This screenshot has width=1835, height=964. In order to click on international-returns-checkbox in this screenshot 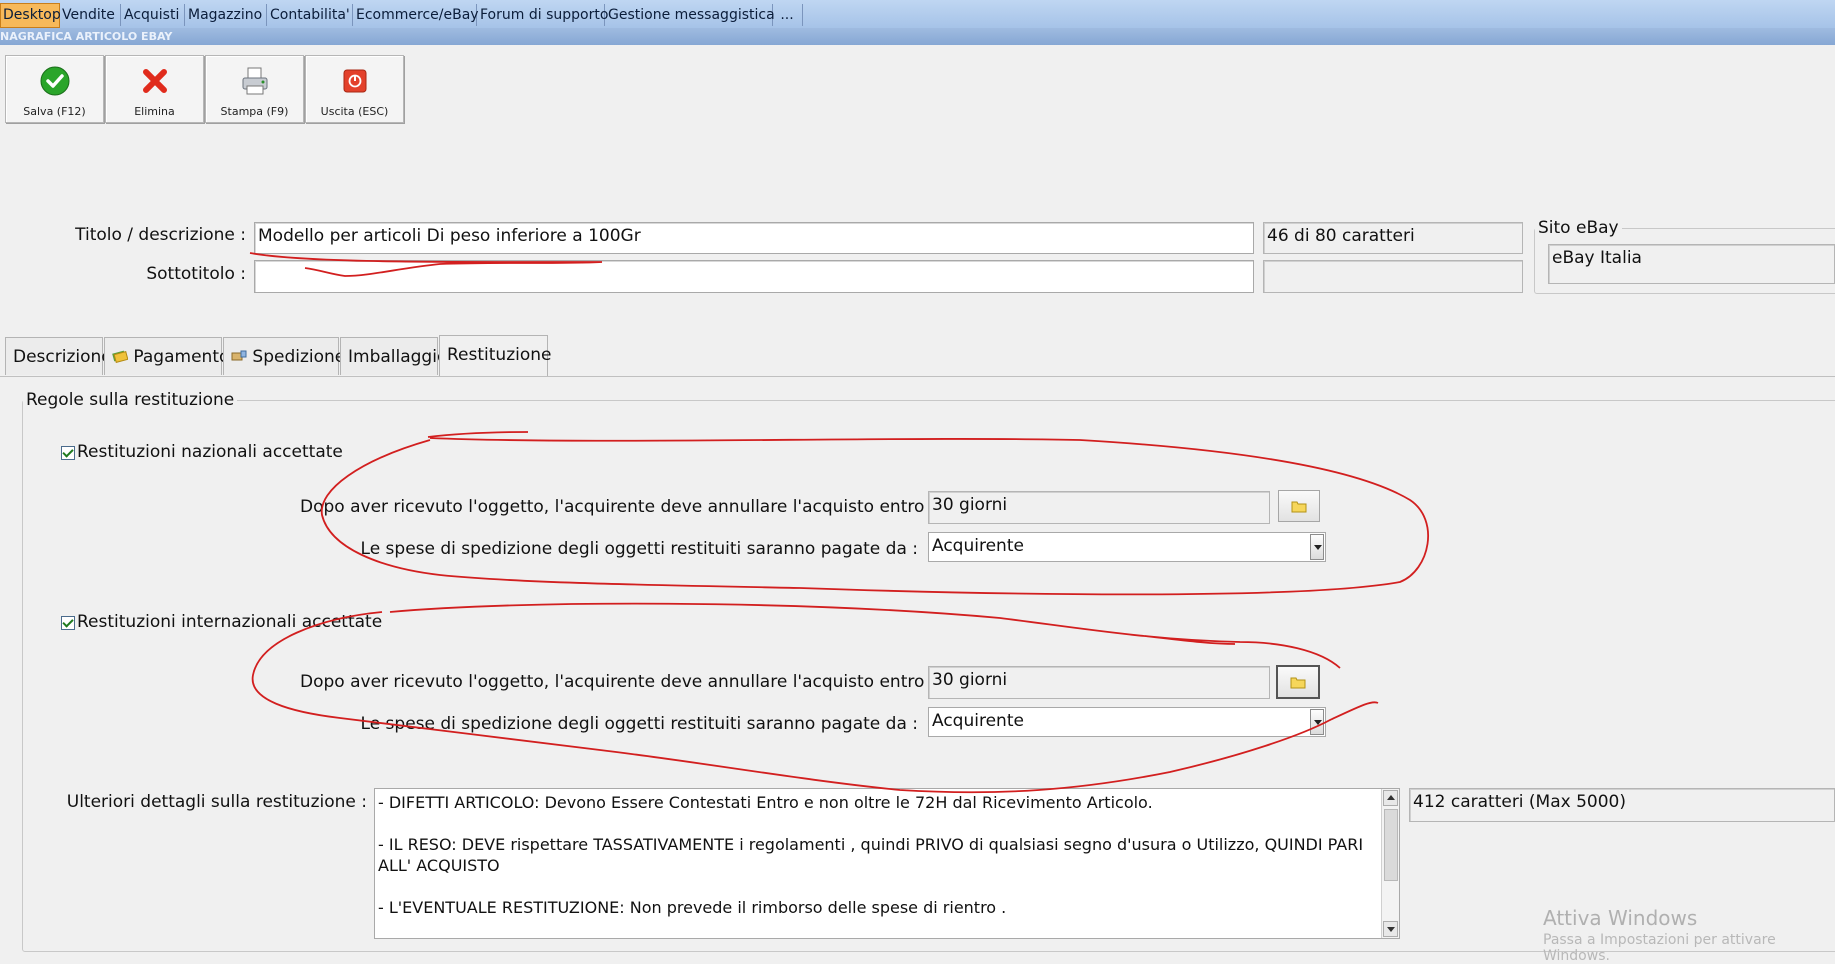, I will do `click(68, 623)`.